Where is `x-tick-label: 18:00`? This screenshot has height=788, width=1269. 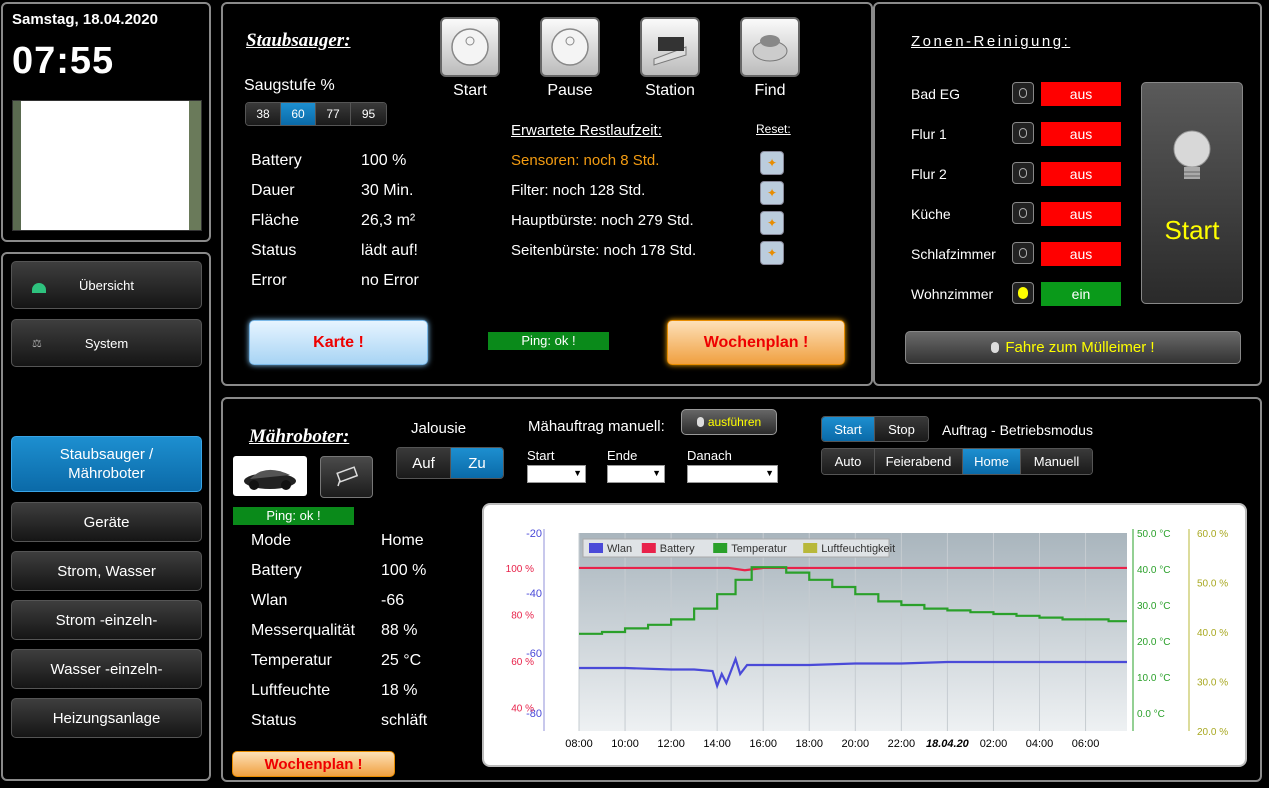 x-tick-label: 18:00 is located at coordinates (809, 744).